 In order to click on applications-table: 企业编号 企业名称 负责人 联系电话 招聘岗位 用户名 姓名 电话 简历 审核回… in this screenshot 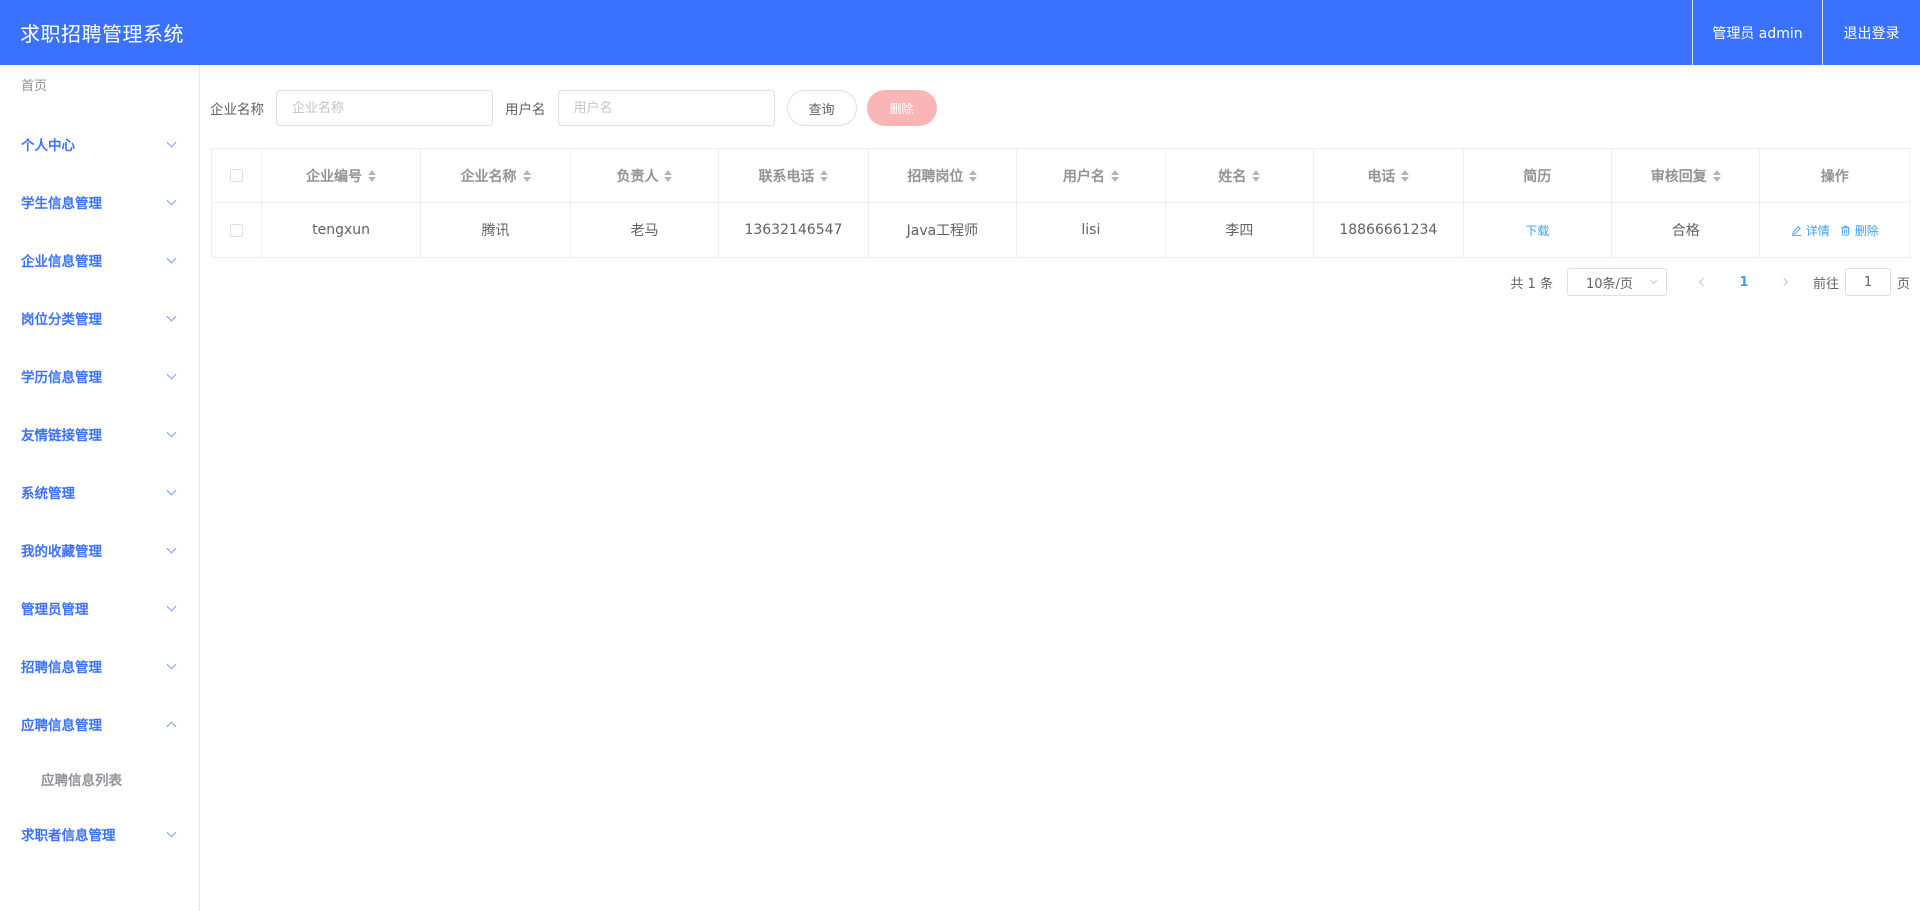, I will do `click(1060, 203)`.